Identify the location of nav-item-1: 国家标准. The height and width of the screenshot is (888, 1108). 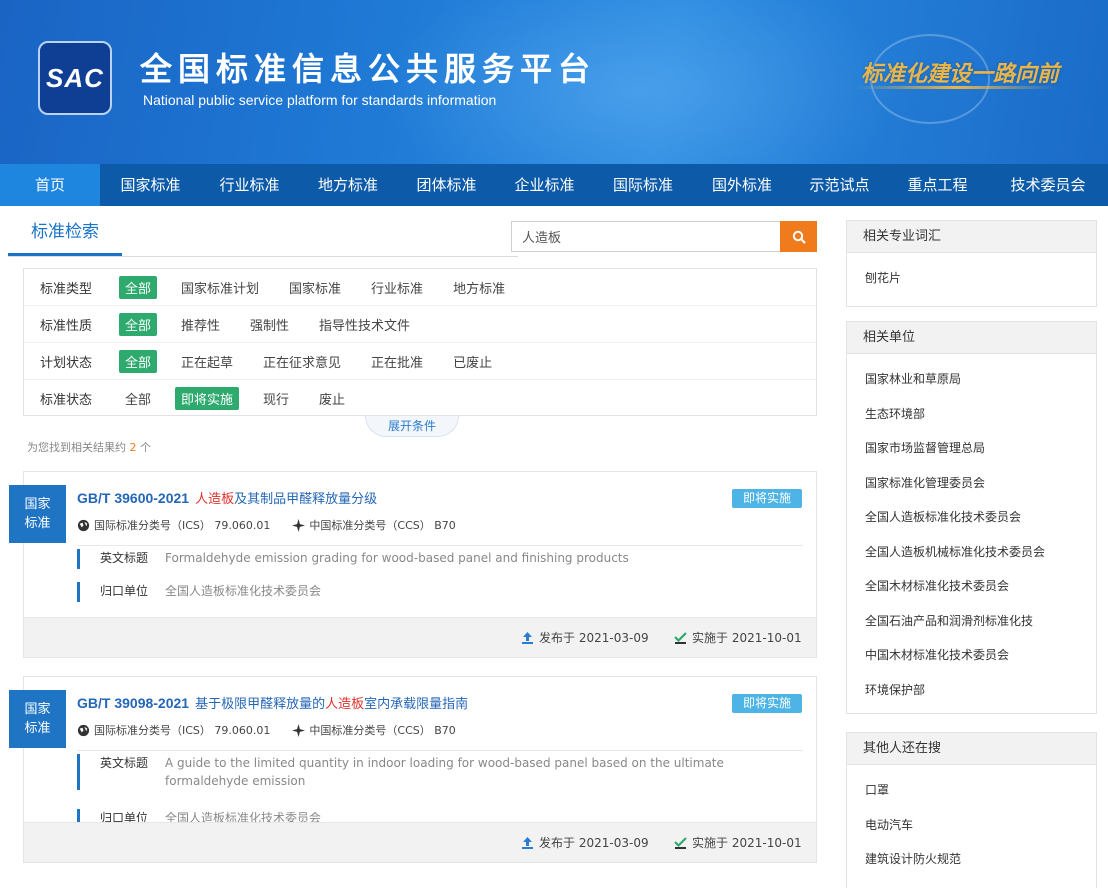
(150, 185).